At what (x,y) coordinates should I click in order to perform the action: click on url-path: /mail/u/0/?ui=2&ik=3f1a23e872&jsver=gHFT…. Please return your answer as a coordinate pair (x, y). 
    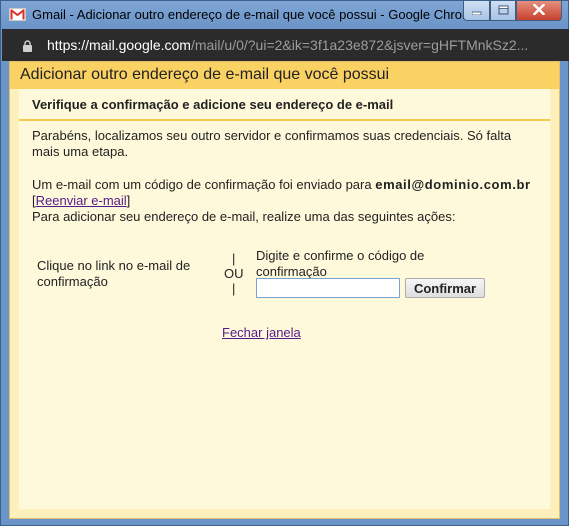
    Looking at the image, I should click on (359, 45).